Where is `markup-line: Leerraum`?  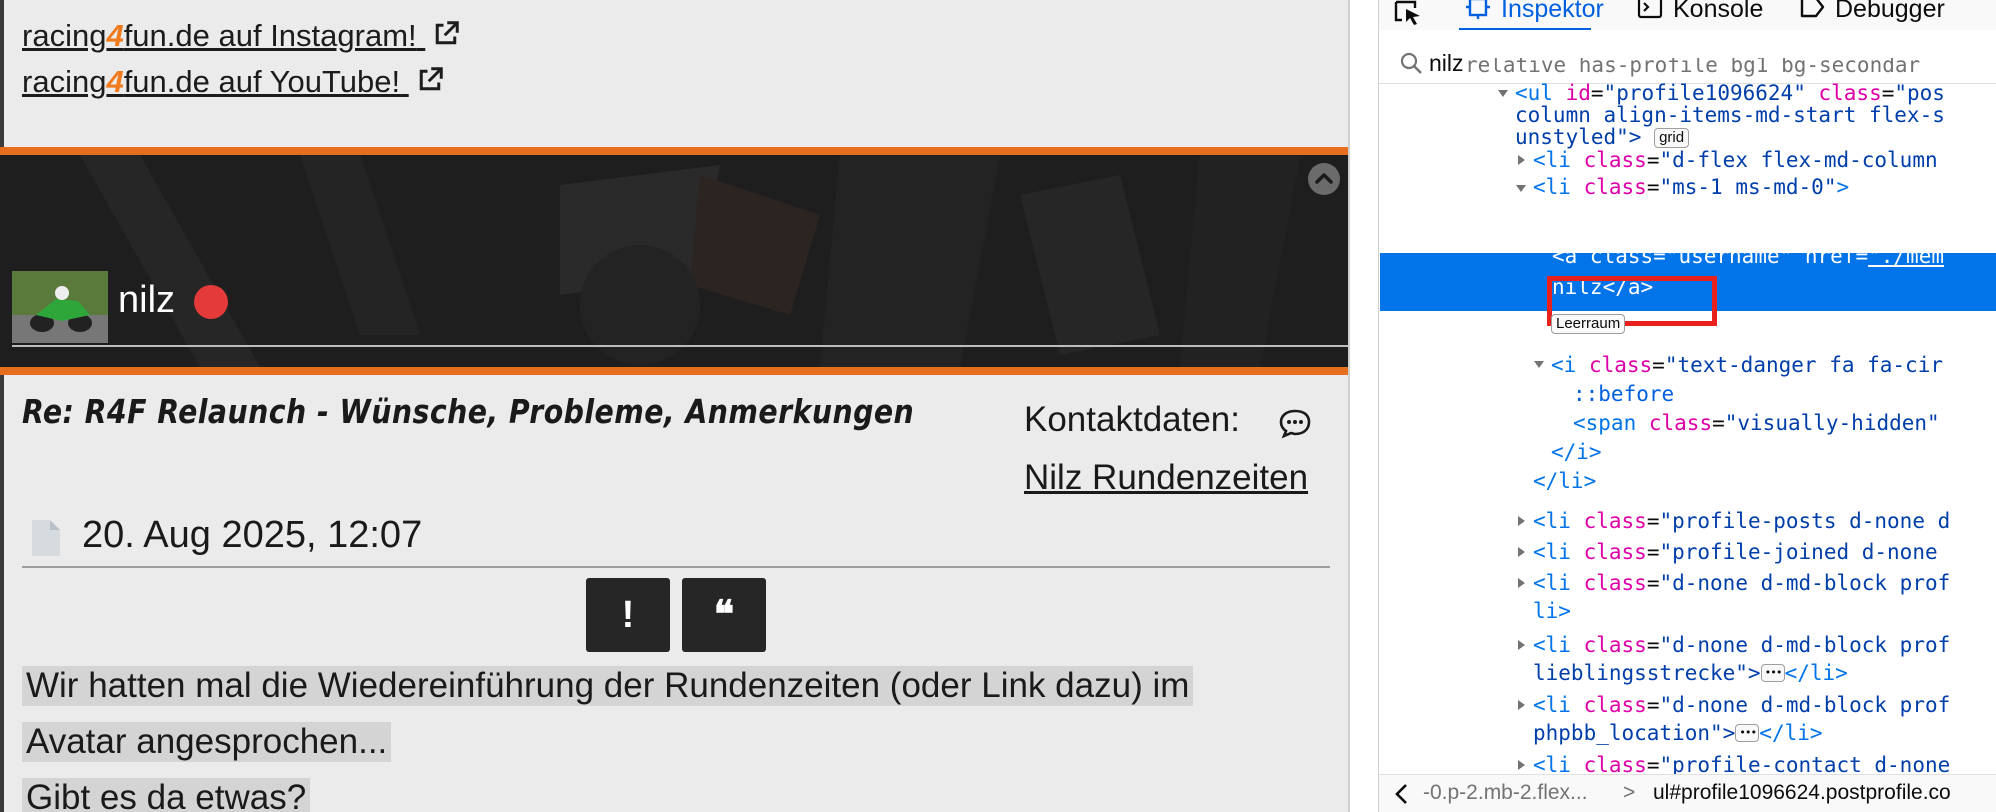 markup-line: Leerraum is located at coordinates (1773, 323).